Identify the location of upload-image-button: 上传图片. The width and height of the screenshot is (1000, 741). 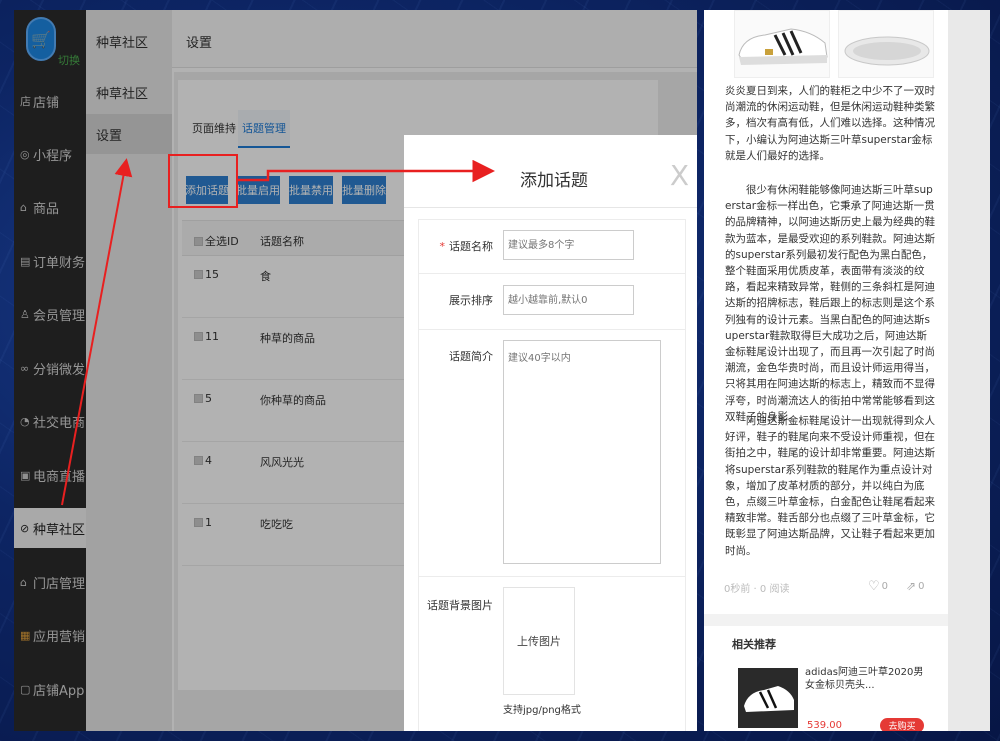
(539, 641).